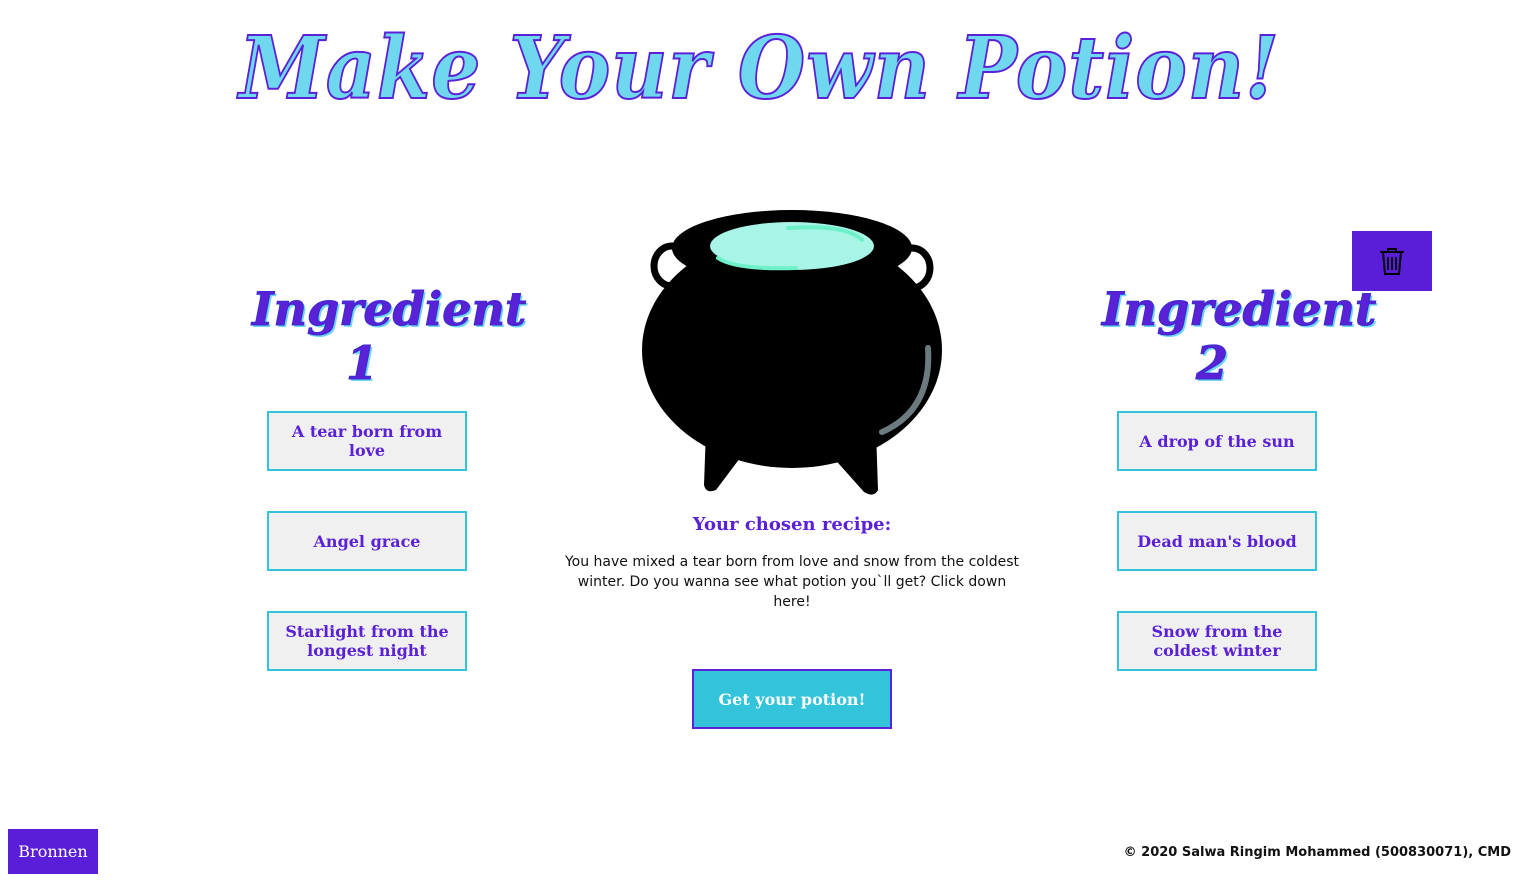 Image resolution: width=1519 pixels, height=882 pixels. What do you see at coordinates (792, 352) in the screenshot?
I see `cauldron-image` at bounding box center [792, 352].